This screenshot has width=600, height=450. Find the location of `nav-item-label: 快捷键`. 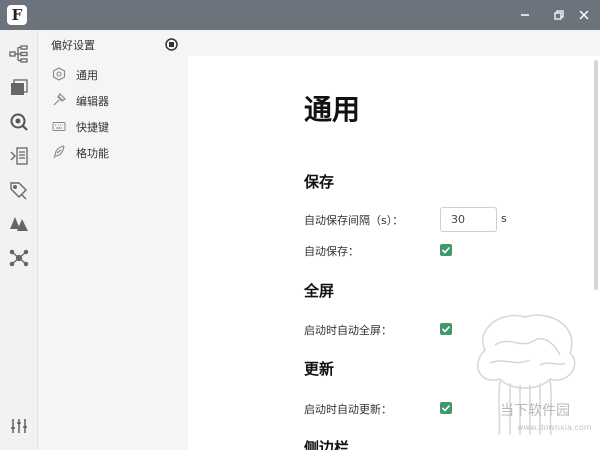

nav-item-label: 快捷键 is located at coordinates (92, 127).